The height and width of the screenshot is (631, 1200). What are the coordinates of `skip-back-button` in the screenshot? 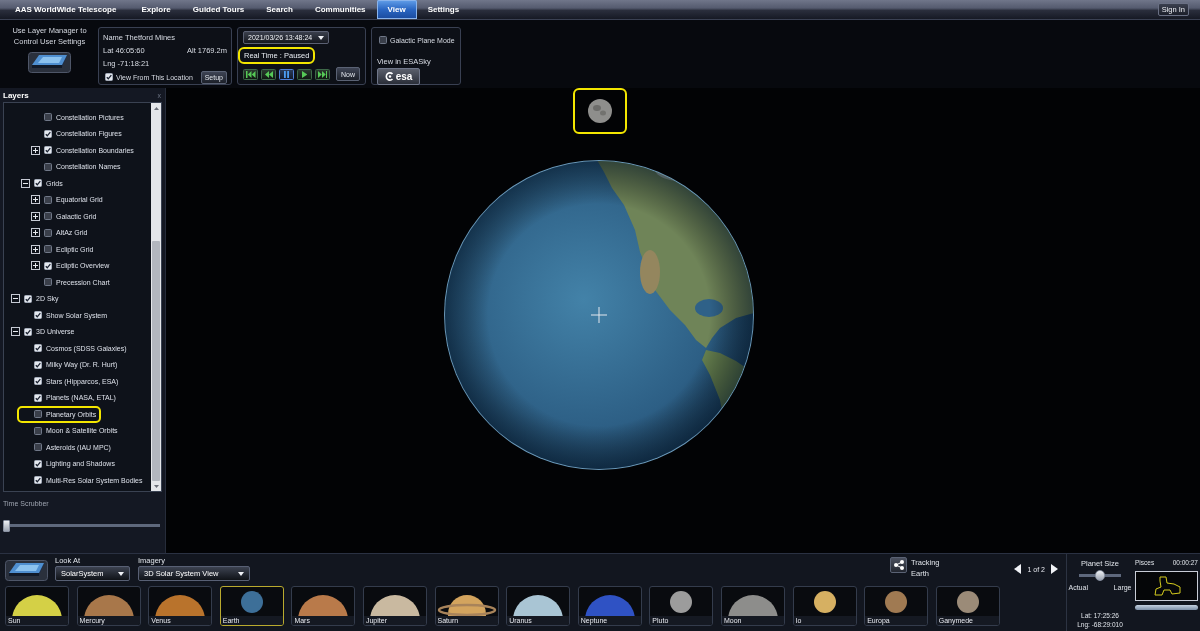 It's located at (250, 74).